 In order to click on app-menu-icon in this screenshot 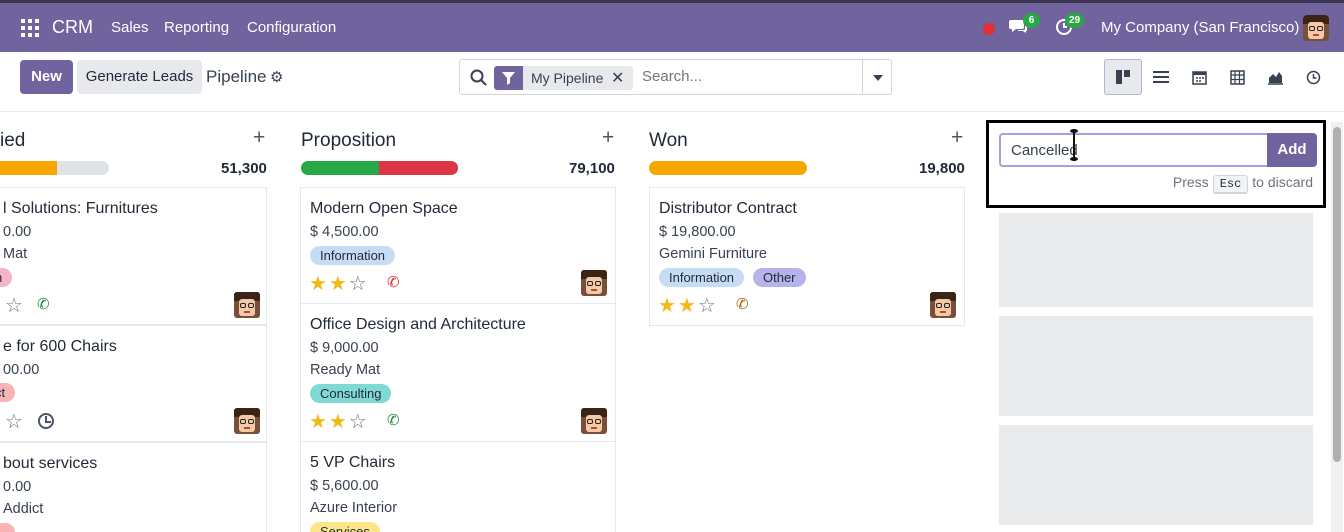, I will do `click(30, 28)`.